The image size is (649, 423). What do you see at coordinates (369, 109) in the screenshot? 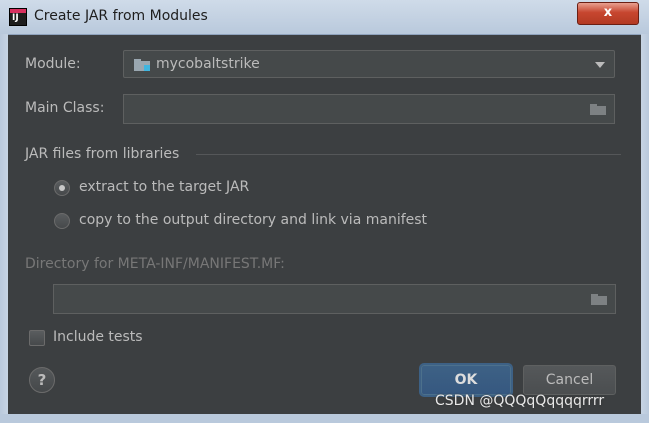
I see `main-class-field` at bounding box center [369, 109].